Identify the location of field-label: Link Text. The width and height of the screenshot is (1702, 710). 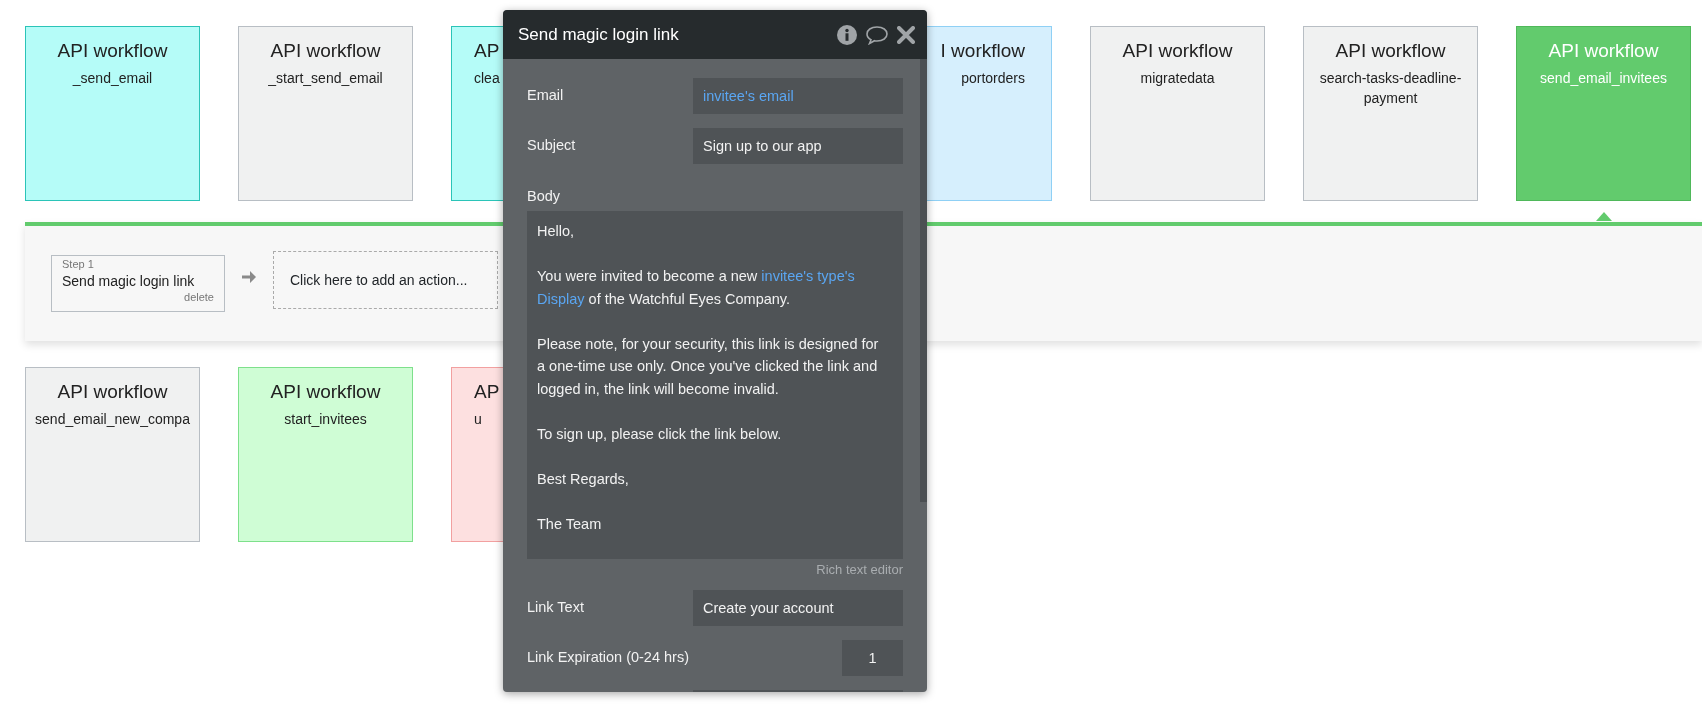
(556, 608).